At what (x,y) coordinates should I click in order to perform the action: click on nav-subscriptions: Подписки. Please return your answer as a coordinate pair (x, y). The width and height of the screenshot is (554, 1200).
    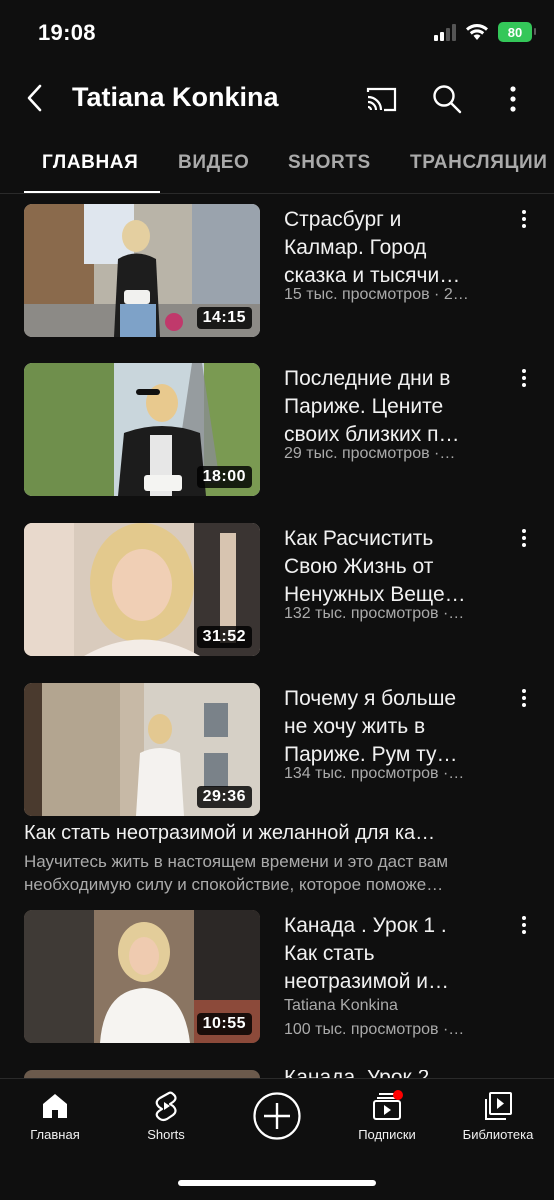
    Looking at the image, I should click on (387, 1115).